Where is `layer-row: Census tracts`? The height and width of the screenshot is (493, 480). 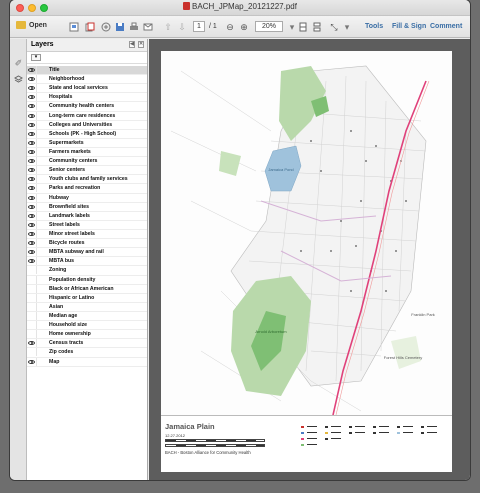 layer-row: Census tracts is located at coordinates (87, 344).